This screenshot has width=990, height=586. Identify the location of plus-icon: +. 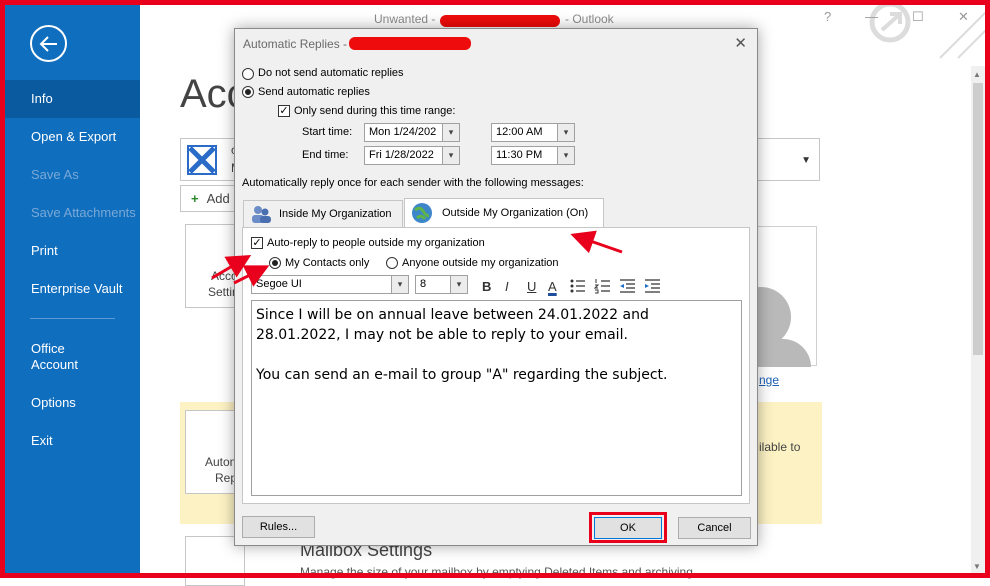
(195, 198).